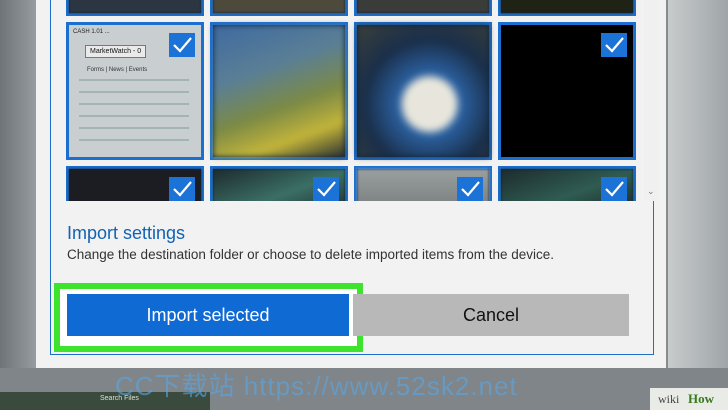 The image size is (728, 410). Describe the element at coordinates (701, 398) in the screenshot. I see `wikihow-suffix: How` at that location.